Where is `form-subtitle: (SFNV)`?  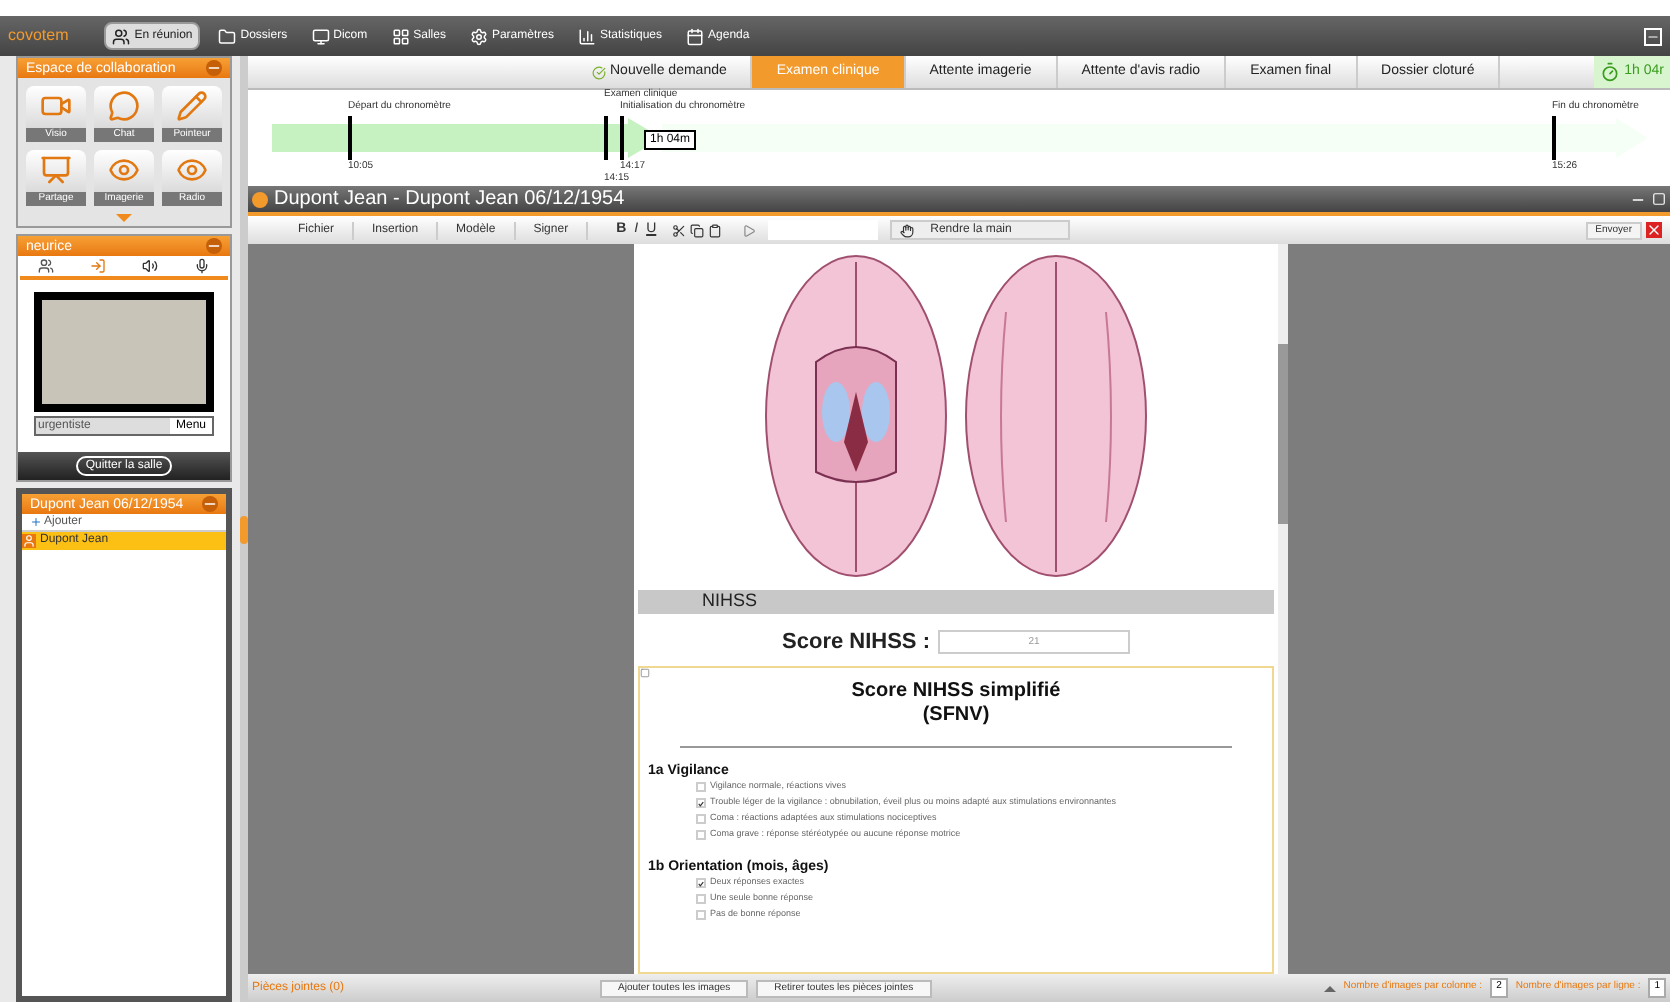
form-subtitle: (SFNV) is located at coordinates (956, 715).